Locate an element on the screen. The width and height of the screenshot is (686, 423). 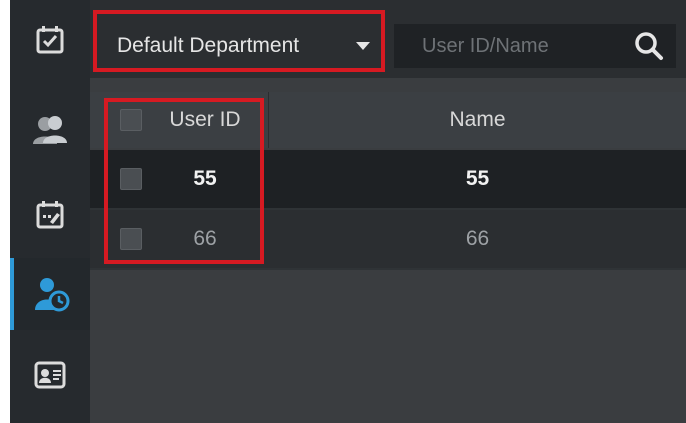
sidebar-item-card is located at coordinates (50, 375).